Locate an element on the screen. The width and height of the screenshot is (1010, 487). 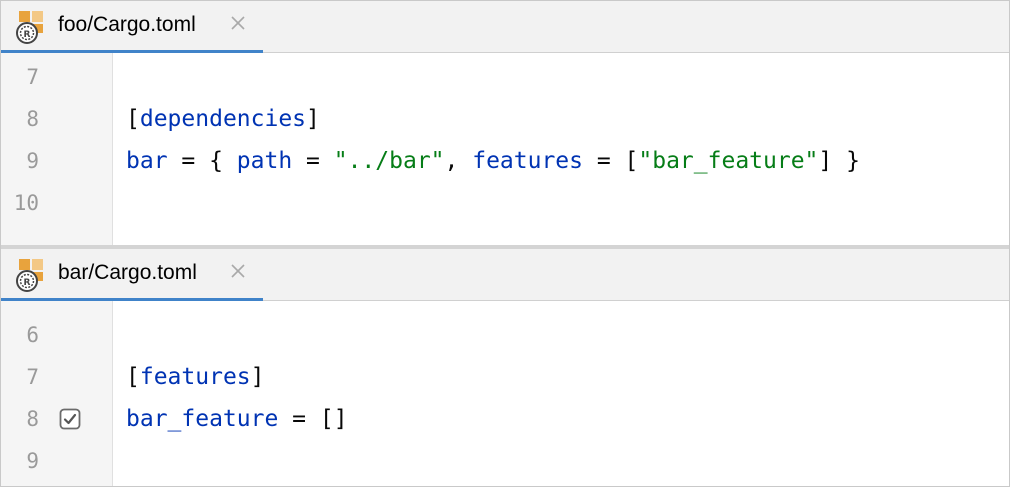
checkbox-checked-icon is located at coordinates (70, 419).